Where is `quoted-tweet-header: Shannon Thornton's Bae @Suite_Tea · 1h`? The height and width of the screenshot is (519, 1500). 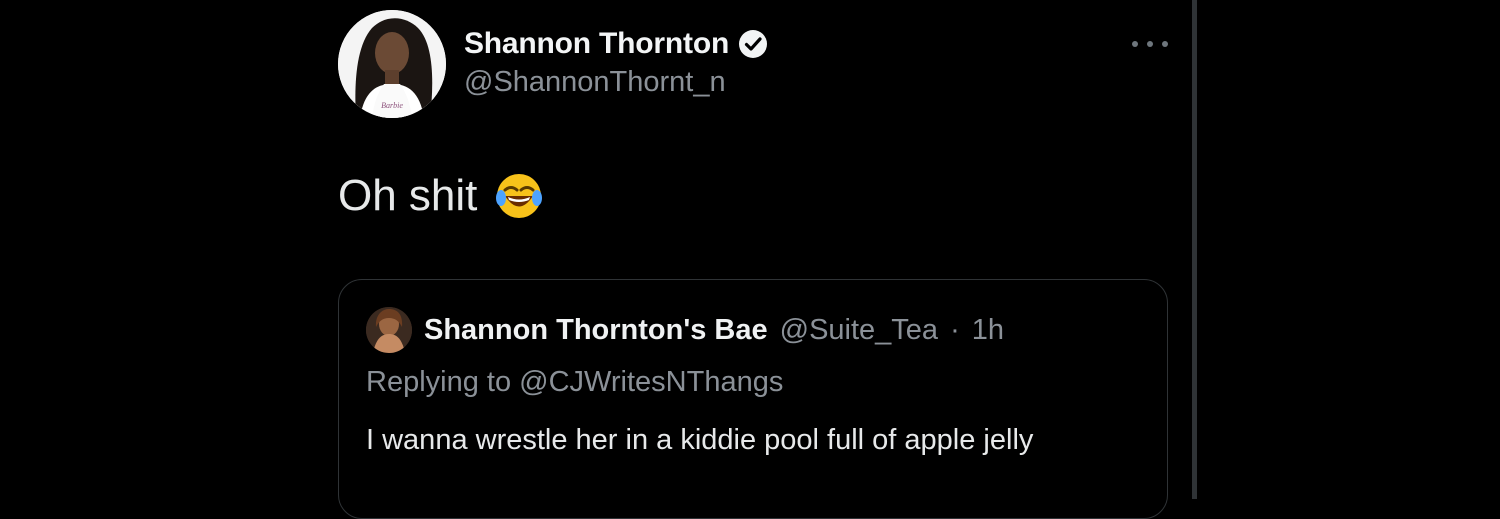 quoted-tweet-header: Shannon Thornton's Bae @Suite_Tea · 1h is located at coordinates (685, 330).